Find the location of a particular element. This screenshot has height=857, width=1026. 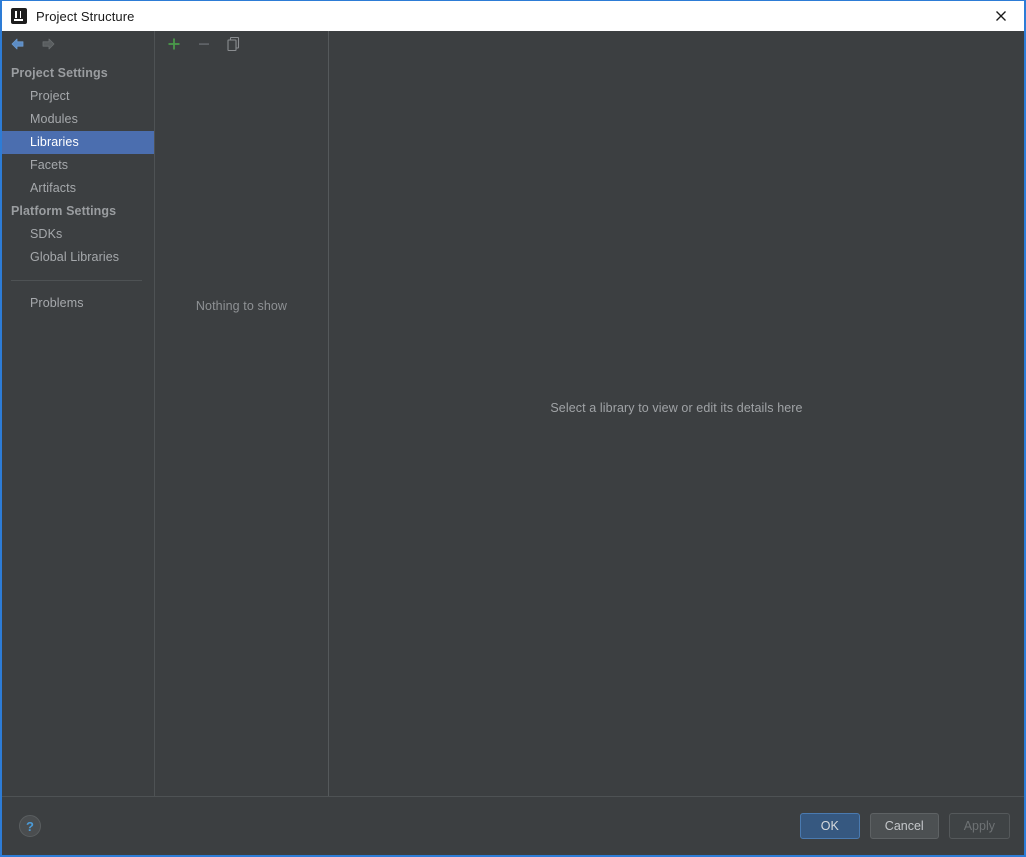

forward-button is located at coordinates (48, 44).